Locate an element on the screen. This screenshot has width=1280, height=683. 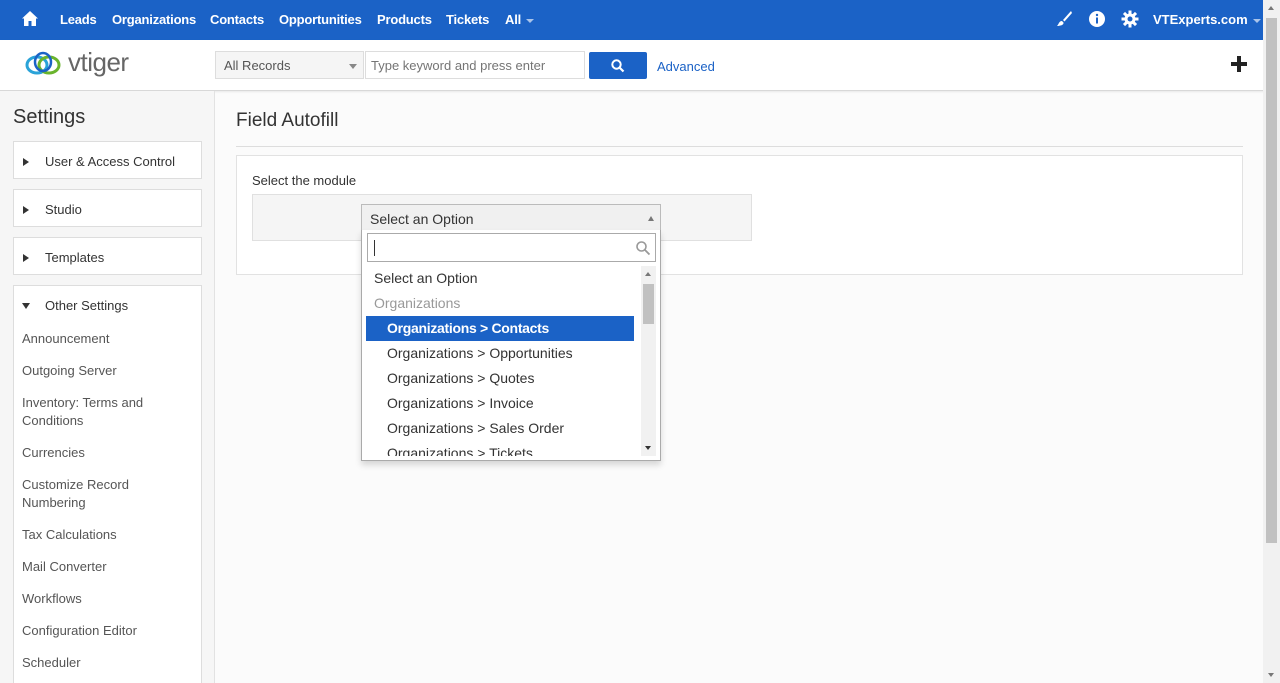
nav-all-label: All is located at coordinates (513, 19).